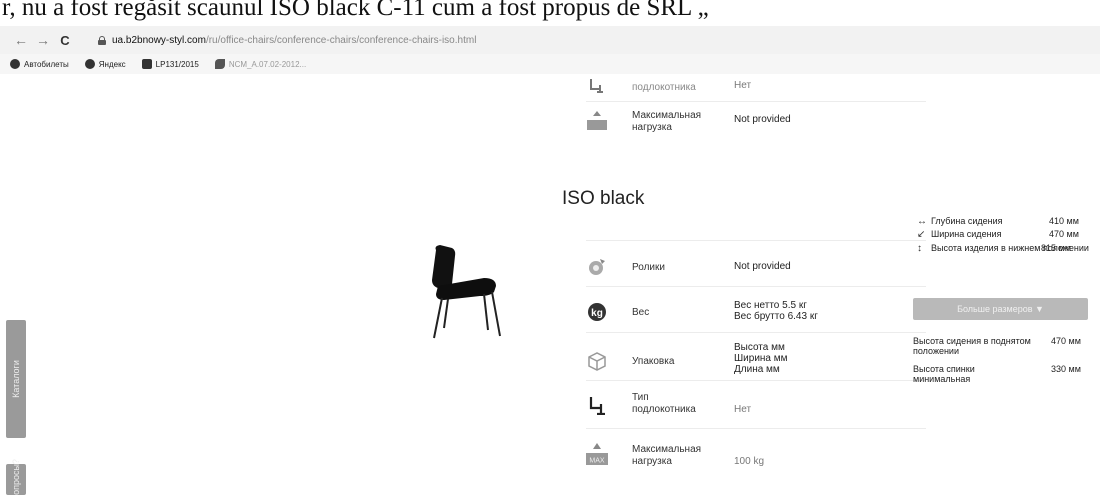 The height and width of the screenshot is (495, 1100). I want to click on reload-icon: C, so click(65, 40).